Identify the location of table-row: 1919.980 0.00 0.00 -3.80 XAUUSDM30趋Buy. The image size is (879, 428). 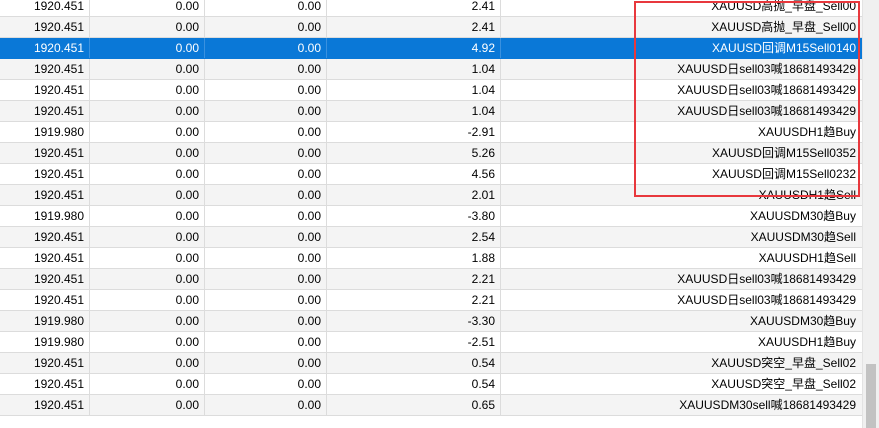
(431, 216).